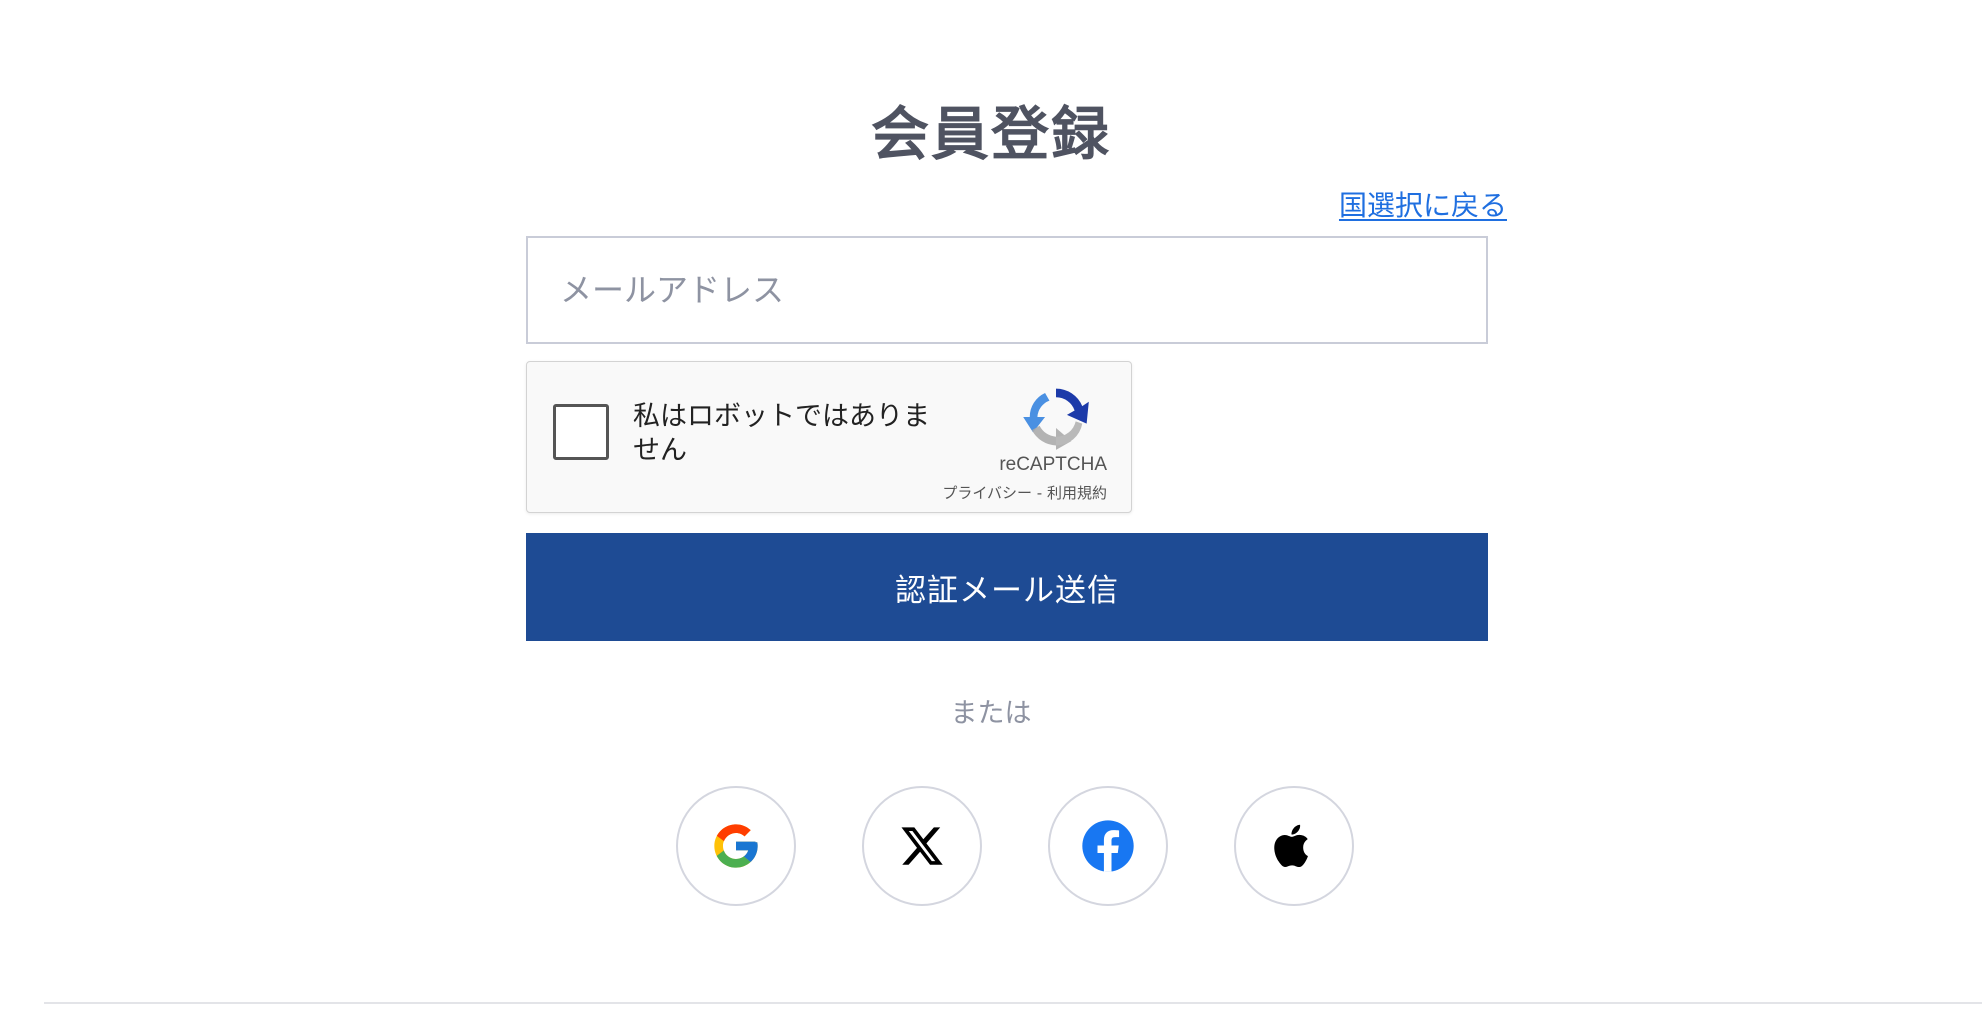  What do you see at coordinates (987, 493) in the screenshot?
I see `recaptcha-privacy-link: プライバシー` at bounding box center [987, 493].